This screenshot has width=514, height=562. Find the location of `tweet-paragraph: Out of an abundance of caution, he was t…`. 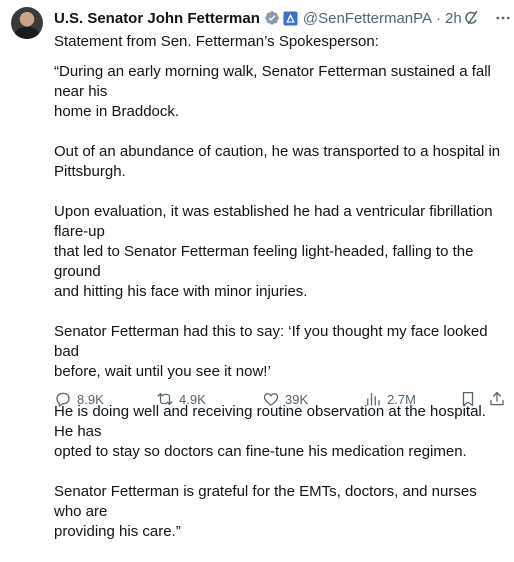

tweet-paragraph: Out of an abundance of caution, he was t… is located at coordinates (277, 161).